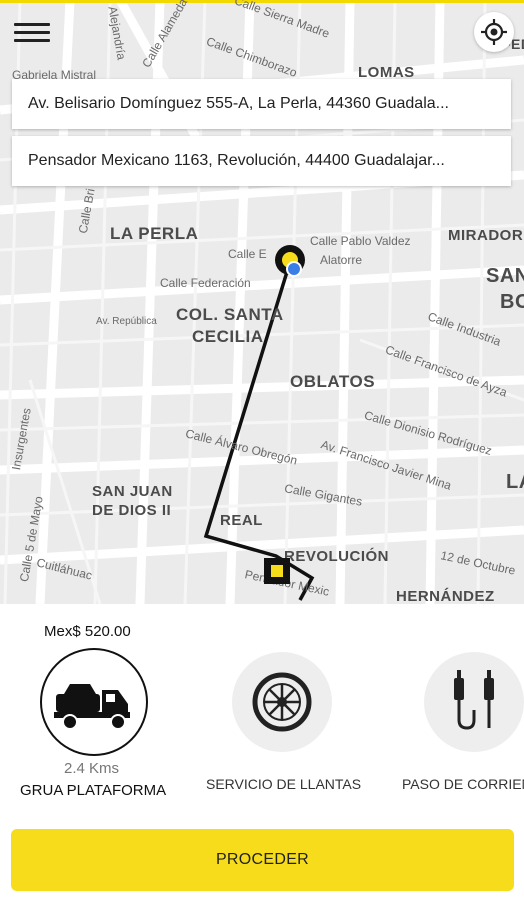 The height and width of the screenshot is (900, 524). I want to click on area-label: HERNÁNDEZ, so click(445, 596).